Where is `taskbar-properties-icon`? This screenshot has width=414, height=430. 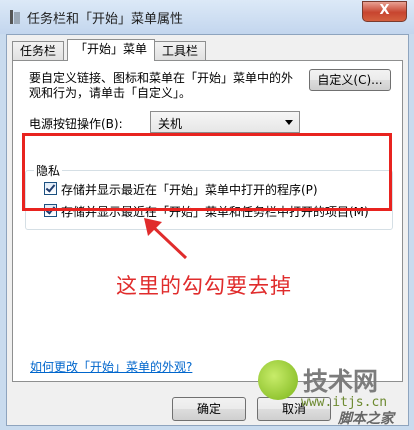 taskbar-properties-icon is located at coordinates (15, 17).